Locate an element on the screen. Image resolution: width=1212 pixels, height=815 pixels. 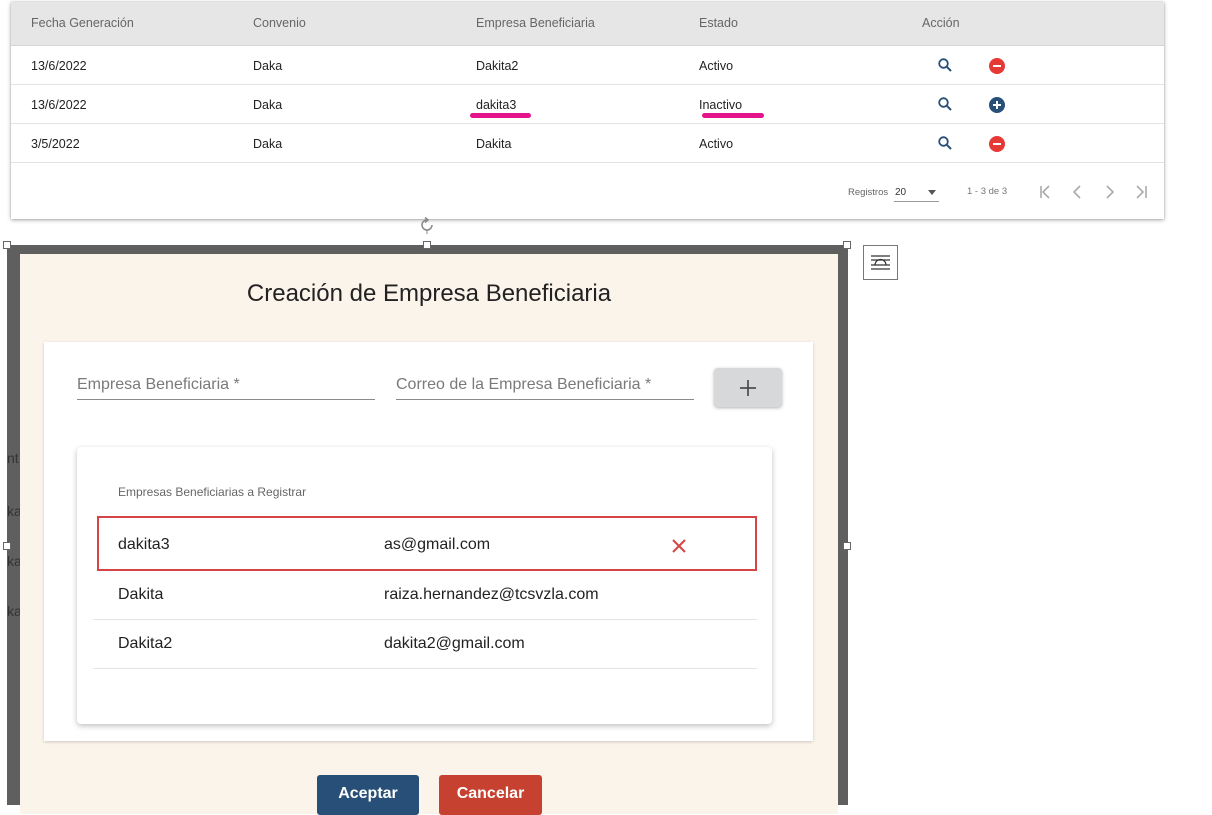
list-title: Empresas Beneficiarias a Registrar is located at coordinates (212, 492).